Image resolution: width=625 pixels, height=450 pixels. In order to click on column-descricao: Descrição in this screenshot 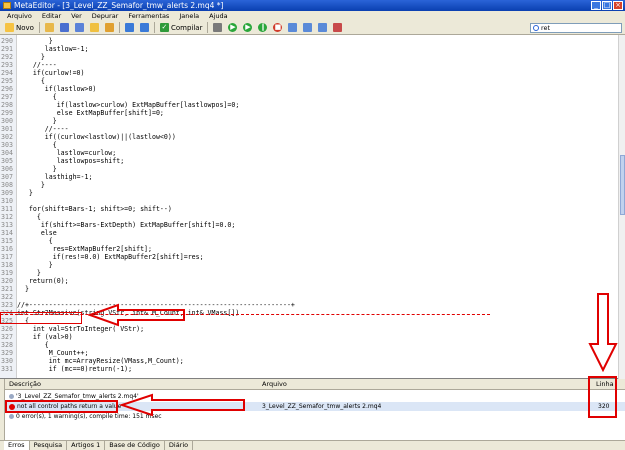, I will do `click(25, 384)`.